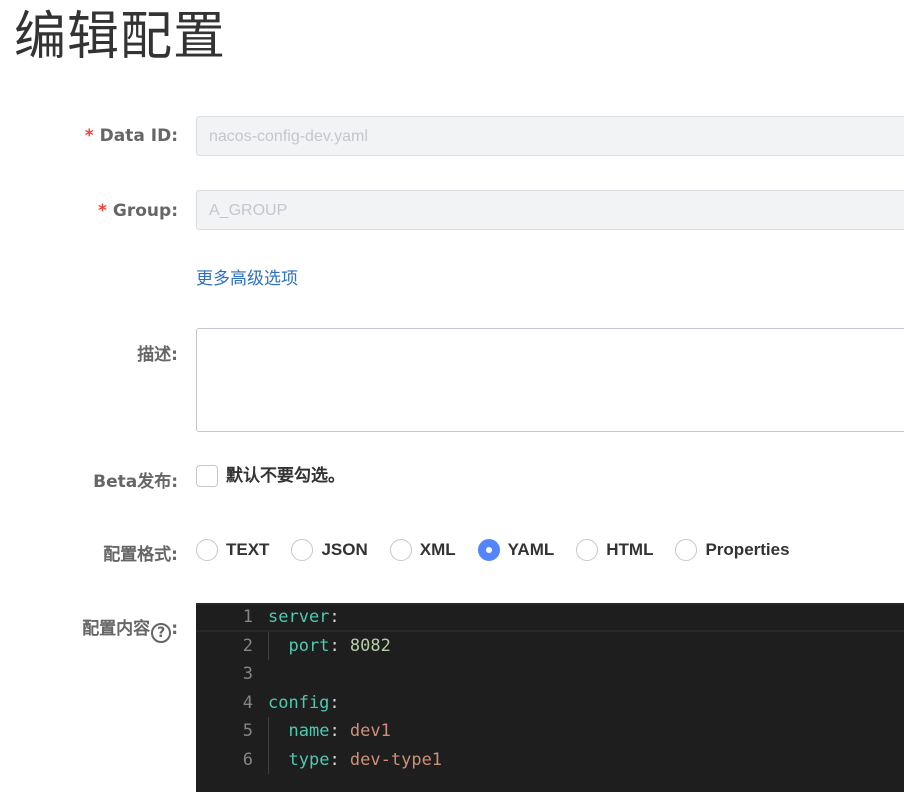  Describe the element at coordinates (365, 645) in the screenshot. I see `yaml-value: 8082` at that location.